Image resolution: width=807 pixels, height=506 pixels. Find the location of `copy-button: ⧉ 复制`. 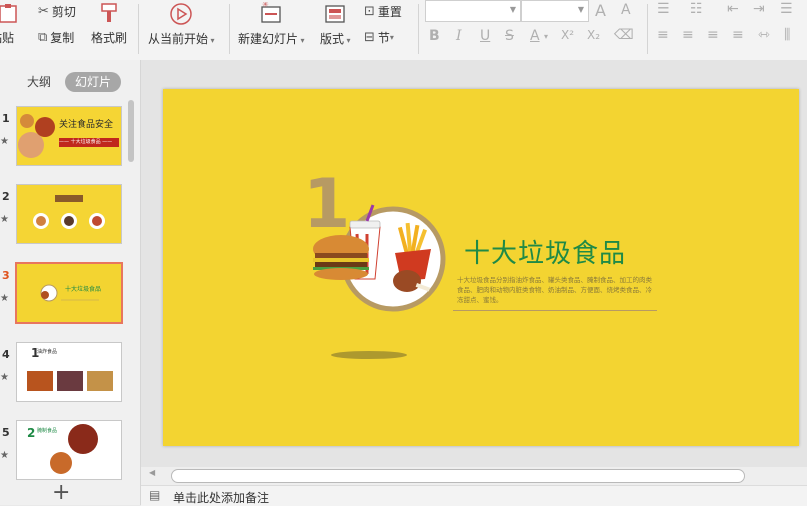

copy-button: ⧉ 复制 is located at coordinates (56, 37).